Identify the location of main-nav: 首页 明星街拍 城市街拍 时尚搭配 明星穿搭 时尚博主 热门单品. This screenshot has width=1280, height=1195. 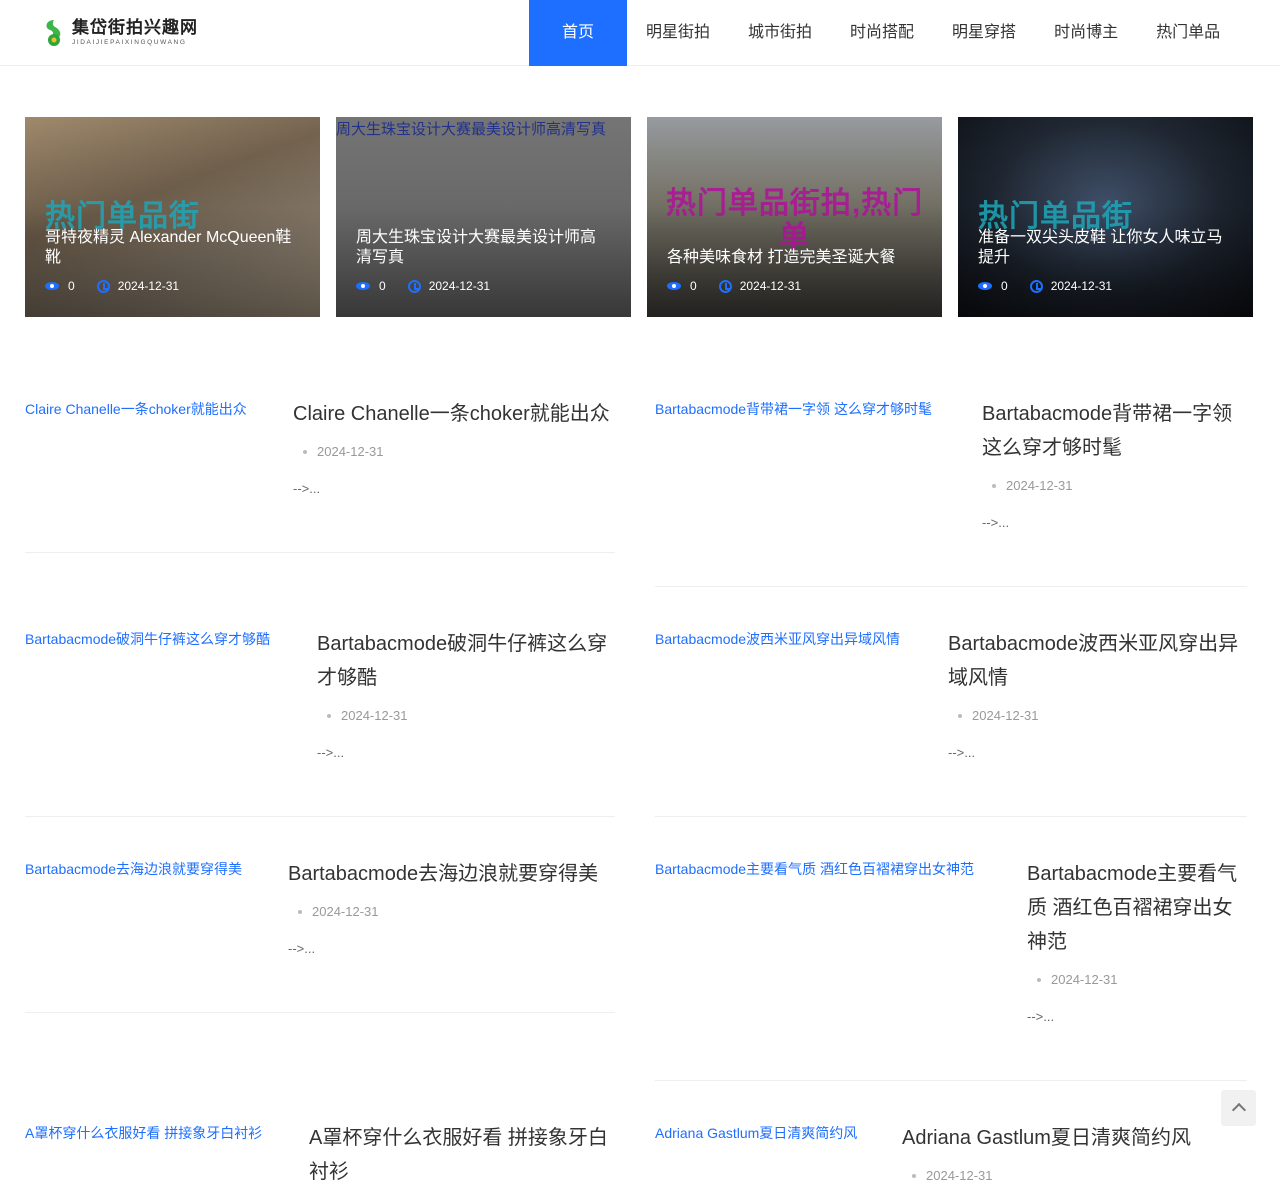
(884, 33).